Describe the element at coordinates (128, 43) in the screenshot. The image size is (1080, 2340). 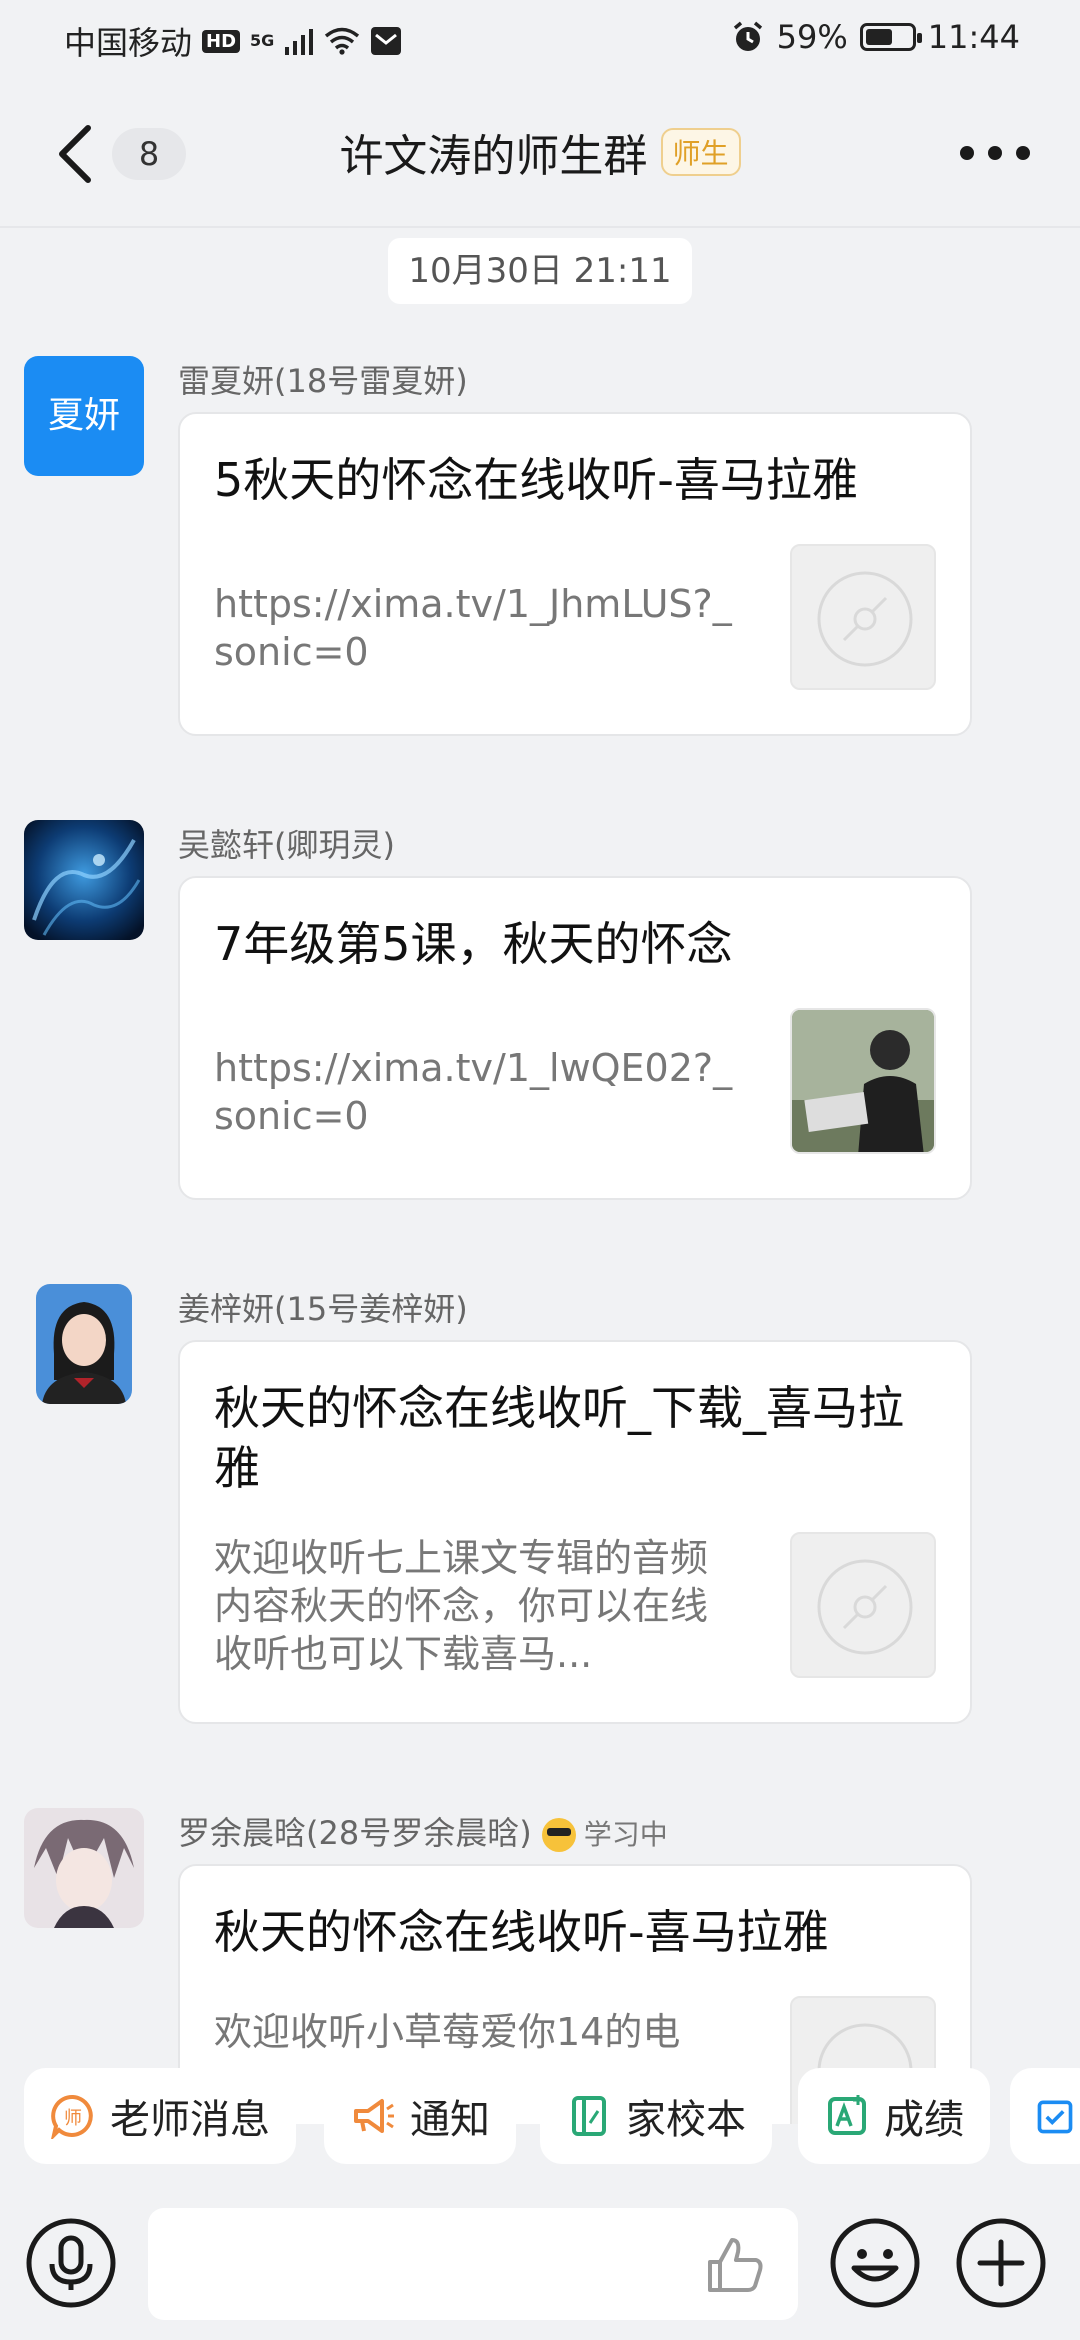
I see `carrier-label: 中国移动` at that location.